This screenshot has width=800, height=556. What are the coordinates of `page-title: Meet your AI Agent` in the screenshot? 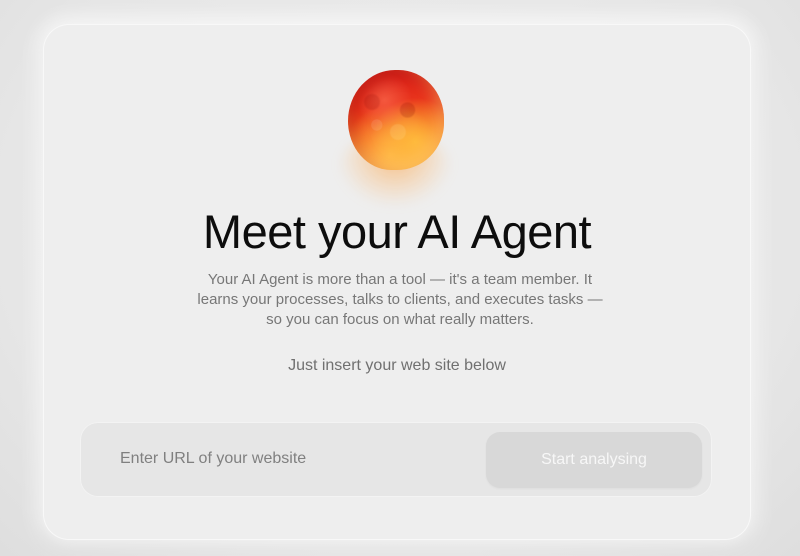 It's located at (397, 231).